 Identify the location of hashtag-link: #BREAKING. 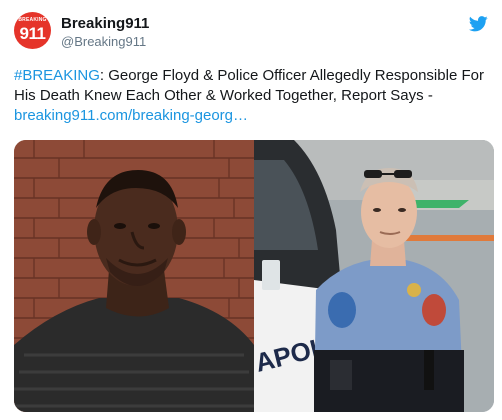
(57, 75).